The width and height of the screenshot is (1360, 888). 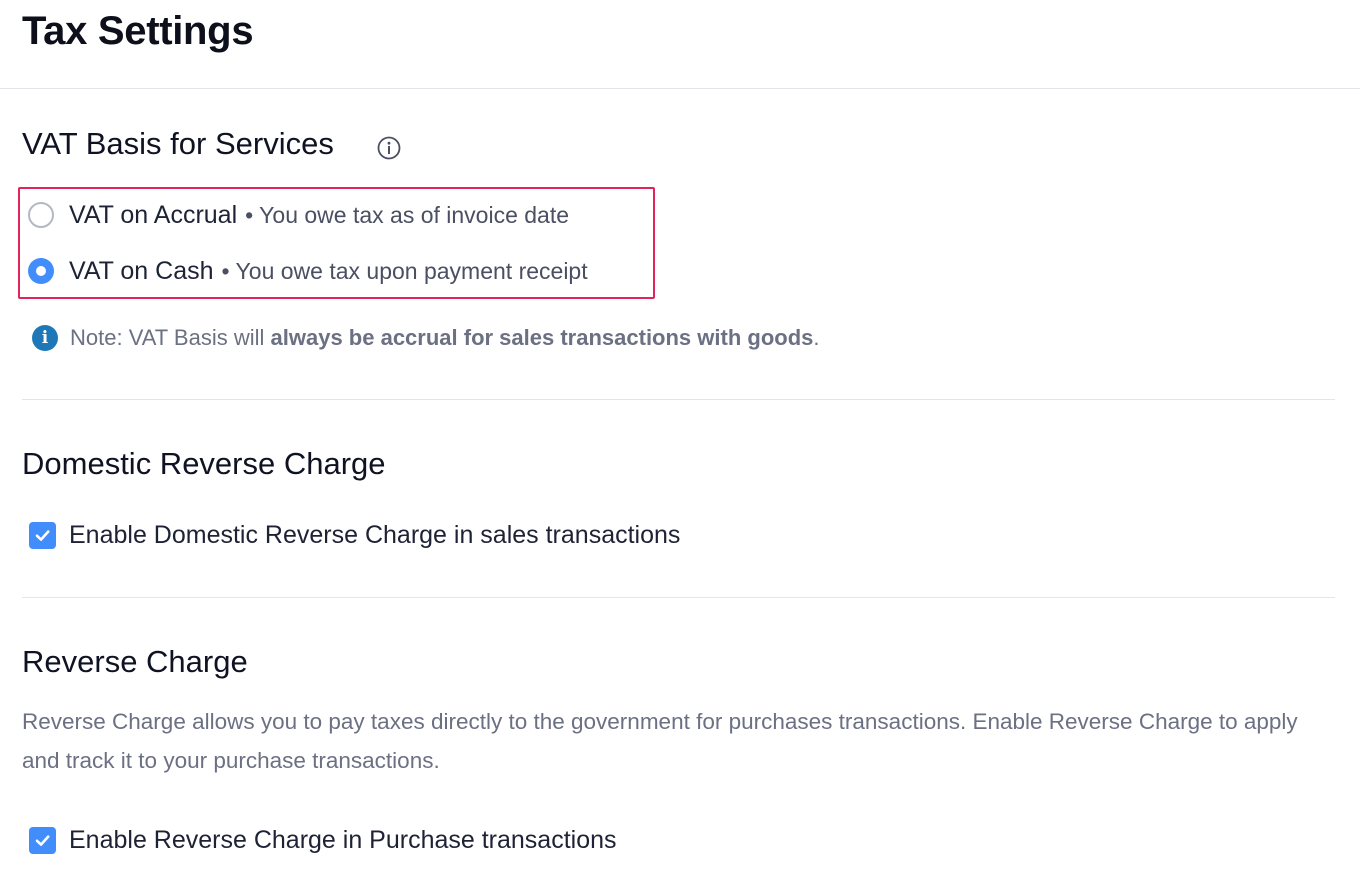 What do you see at coordinates (204, 463) in the screenshot?
I see `domestic-reverse-charge-heading: Domestic Reverse Charge` at bounding box center [204, 463].